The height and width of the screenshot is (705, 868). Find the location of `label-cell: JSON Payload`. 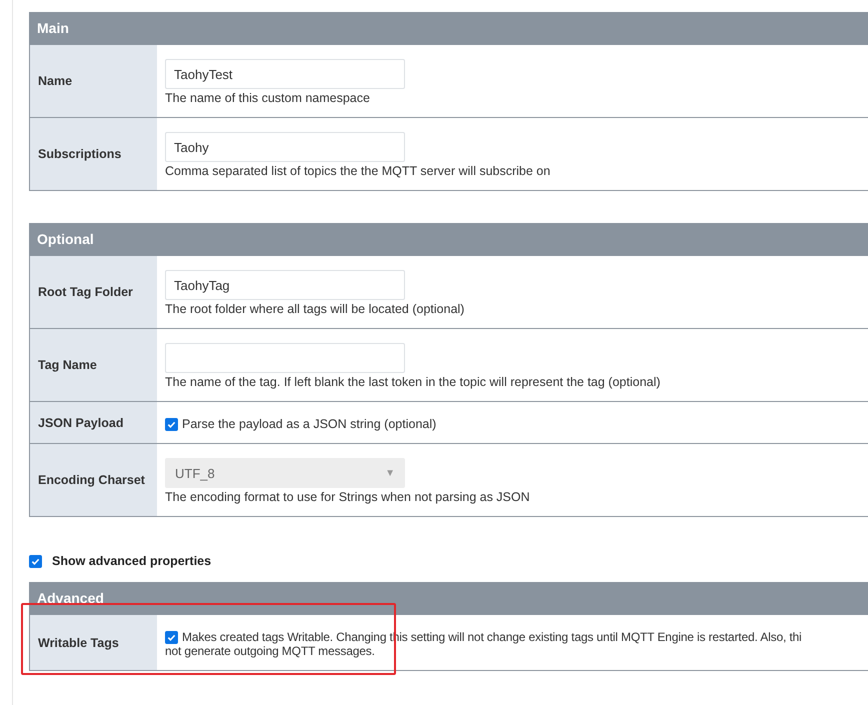

label-cell: JSON Payload is located at coordinates (93, 422).